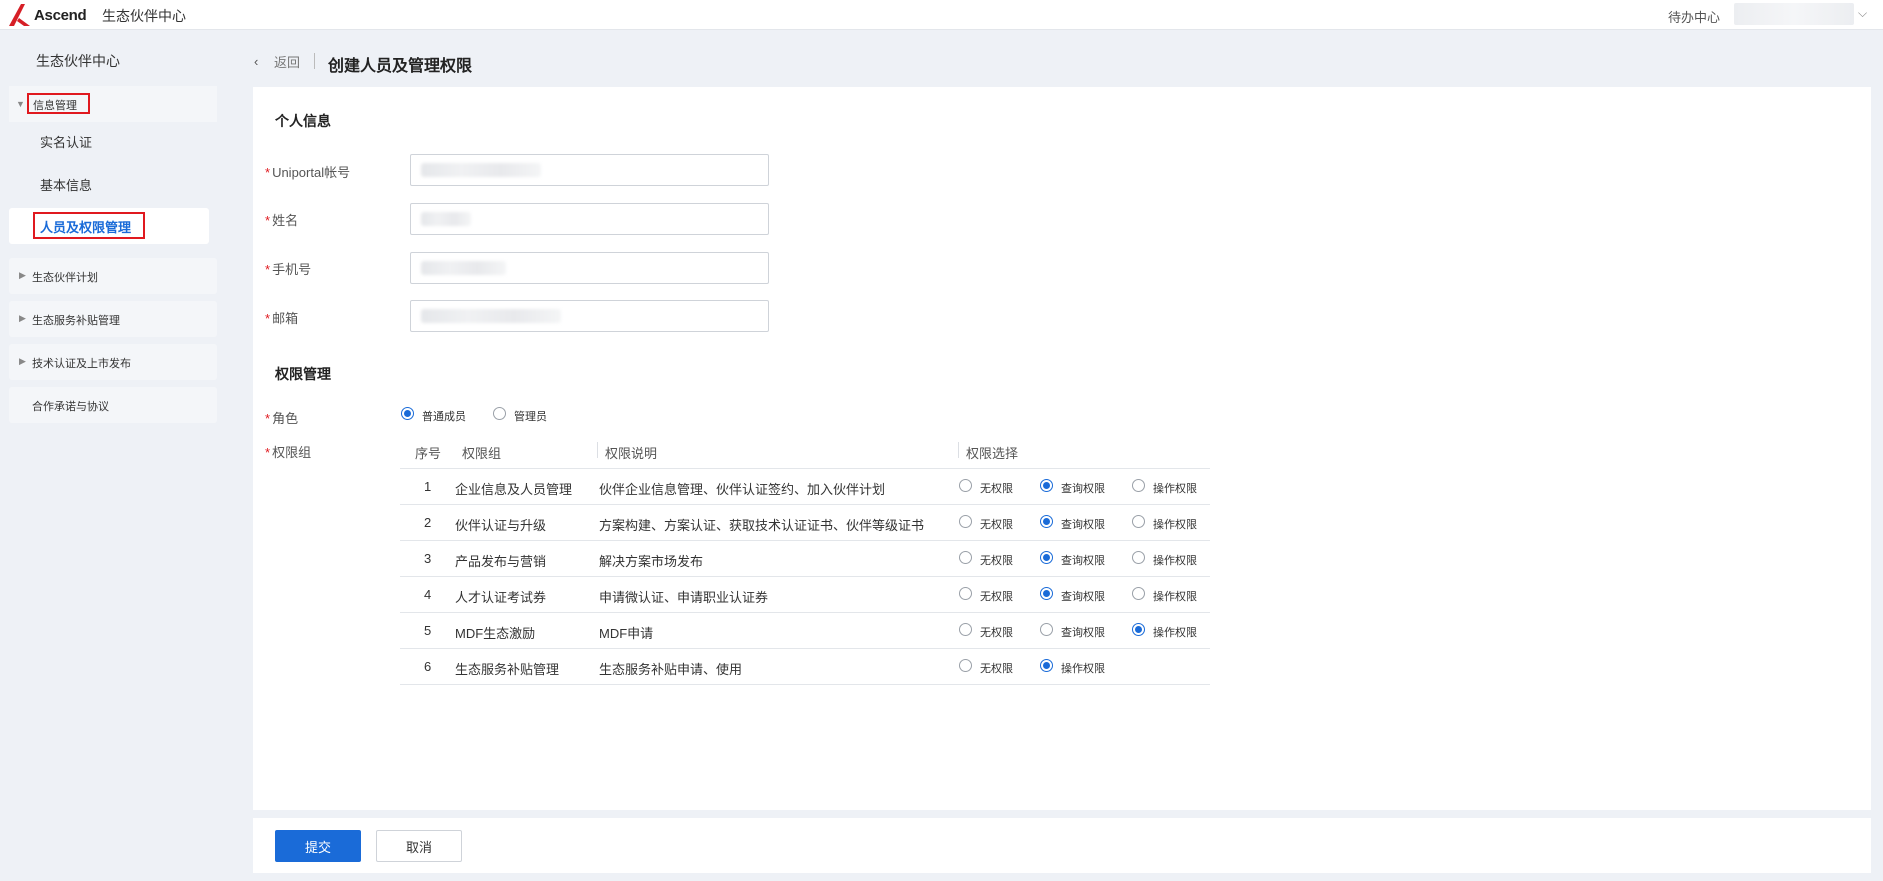 The height and width of the screenshot is (881, 1883). Describe the element at coordinates (55, 105) in the screenshot. I see `sidebar-group-label: 信息管理` at that location.